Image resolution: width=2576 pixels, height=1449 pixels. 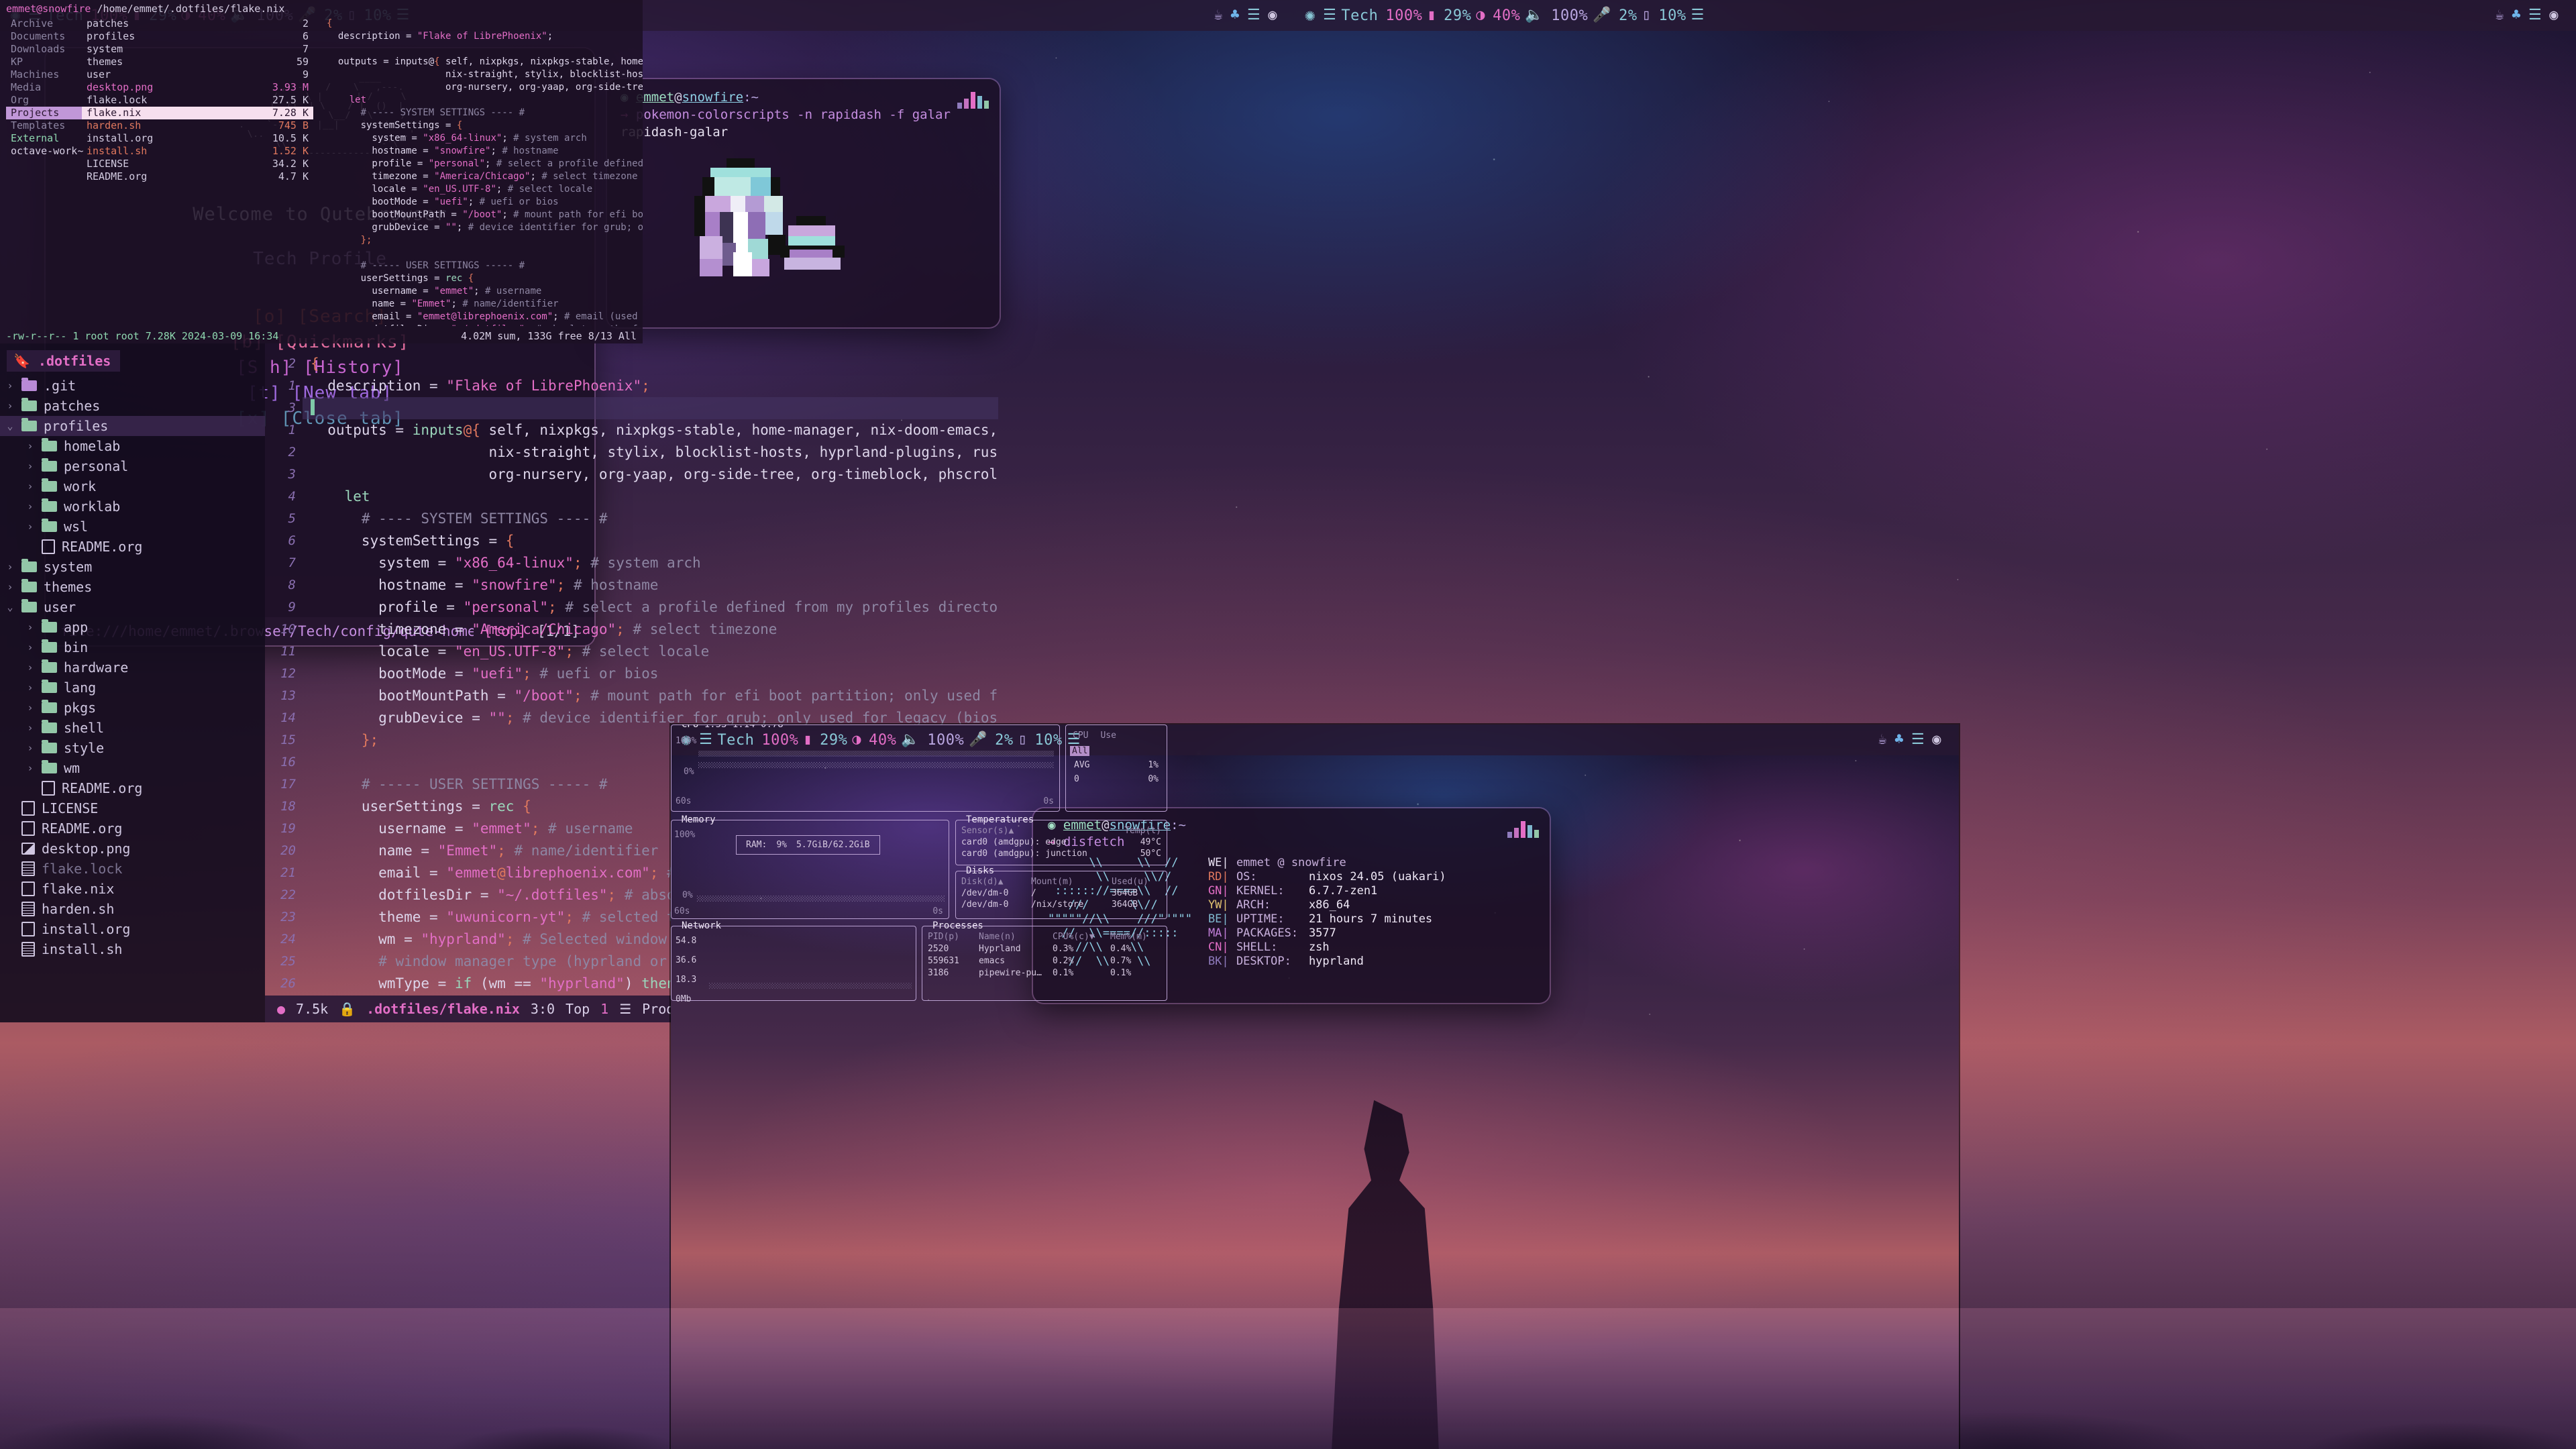 What do you see at coordinates (197, 164) in the screenshot?
I see `table-row: LICENSE 34.2 K` at bounding box center [197, 164].